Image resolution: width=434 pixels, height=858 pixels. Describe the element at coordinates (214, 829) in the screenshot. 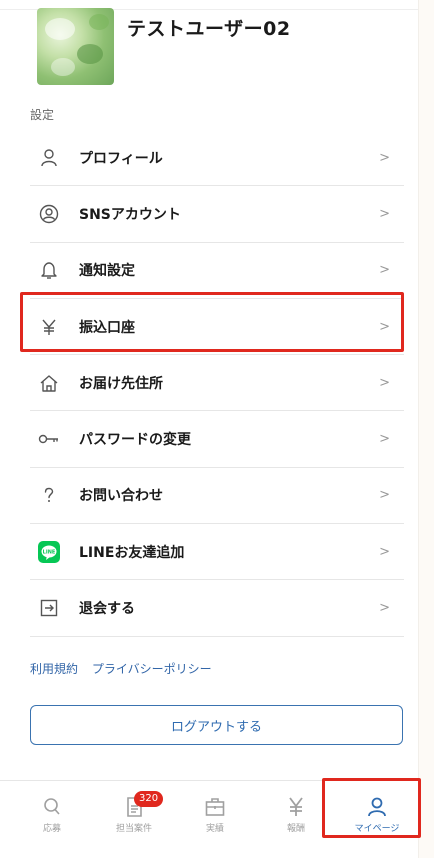

I see `nav-label: 実績` at that location.